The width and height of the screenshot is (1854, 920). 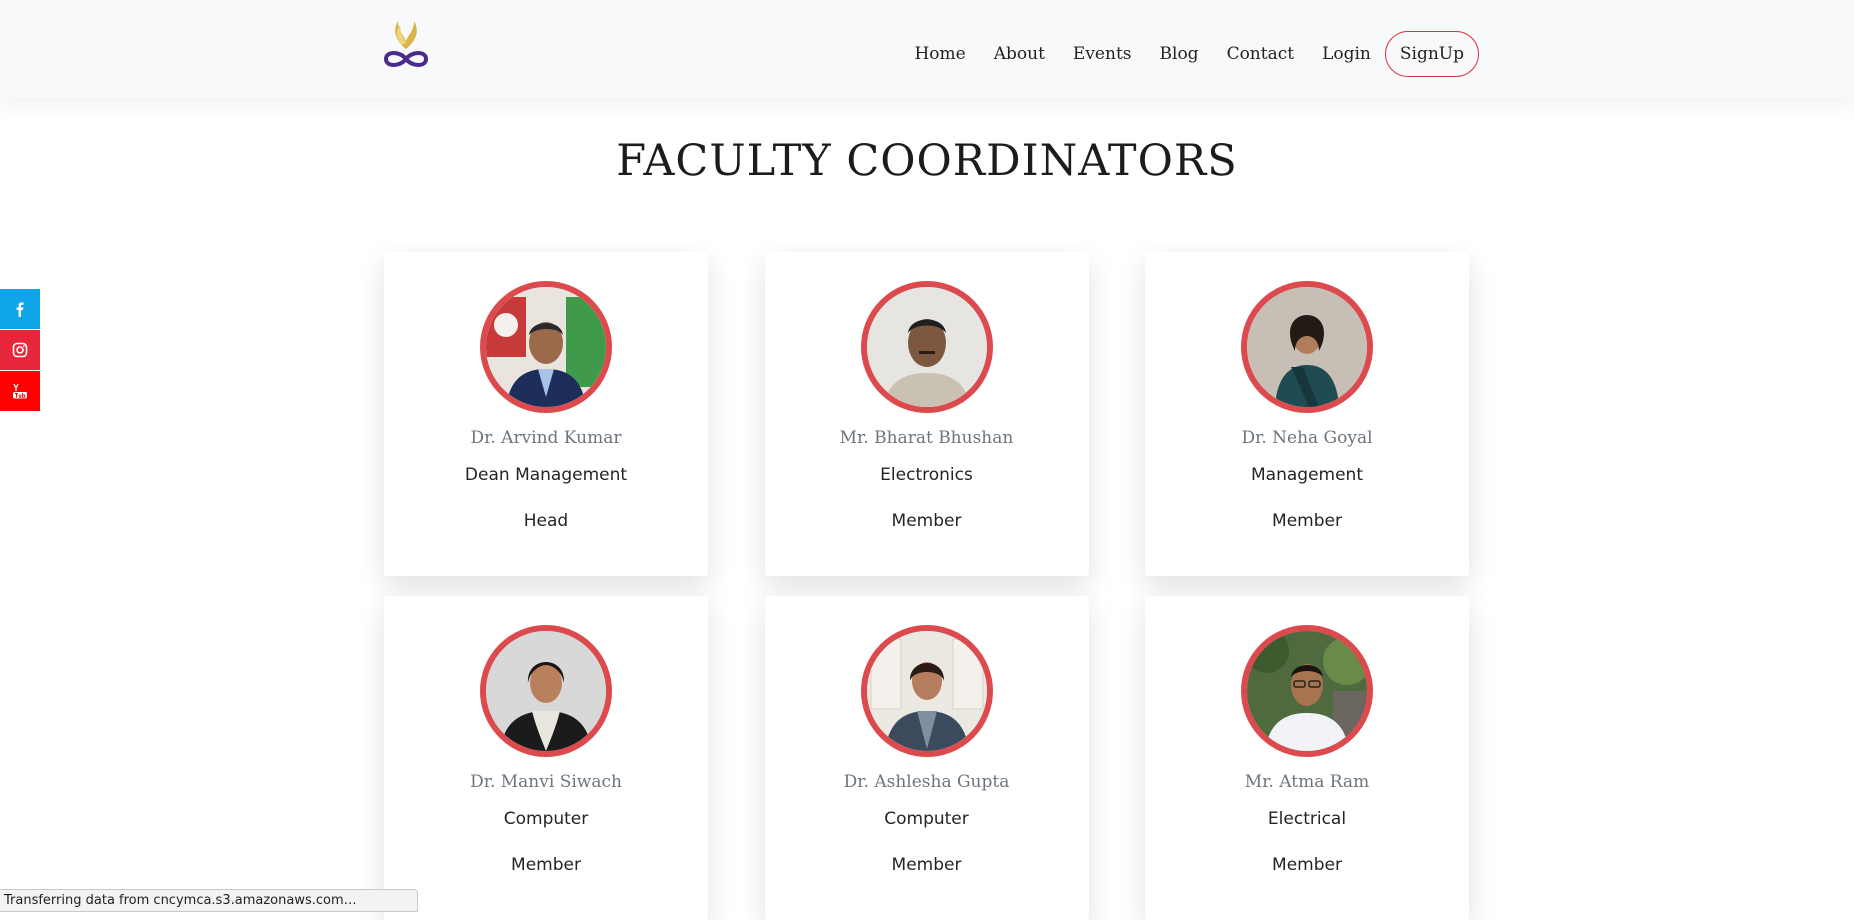 I want to click on faculty-name: Dr. Arvind Kumar, so click(x=546, y=438).